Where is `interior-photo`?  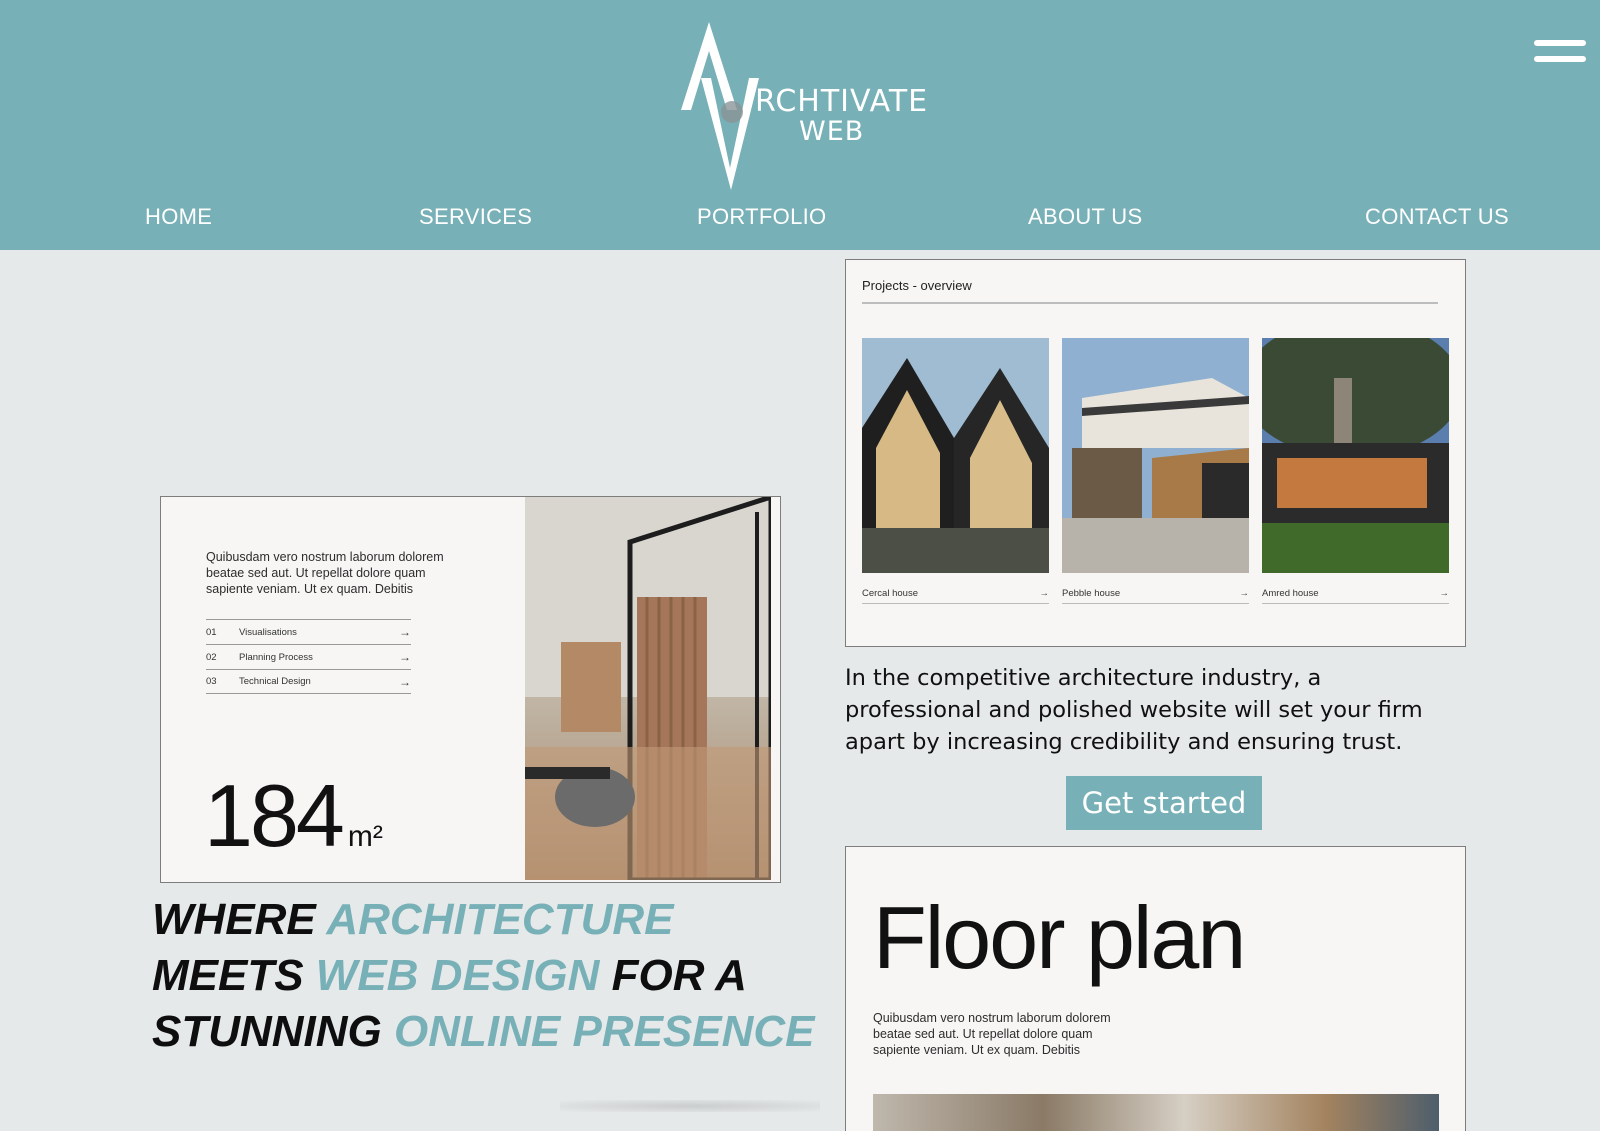
interior-photo is located at coordinates (649, 689).